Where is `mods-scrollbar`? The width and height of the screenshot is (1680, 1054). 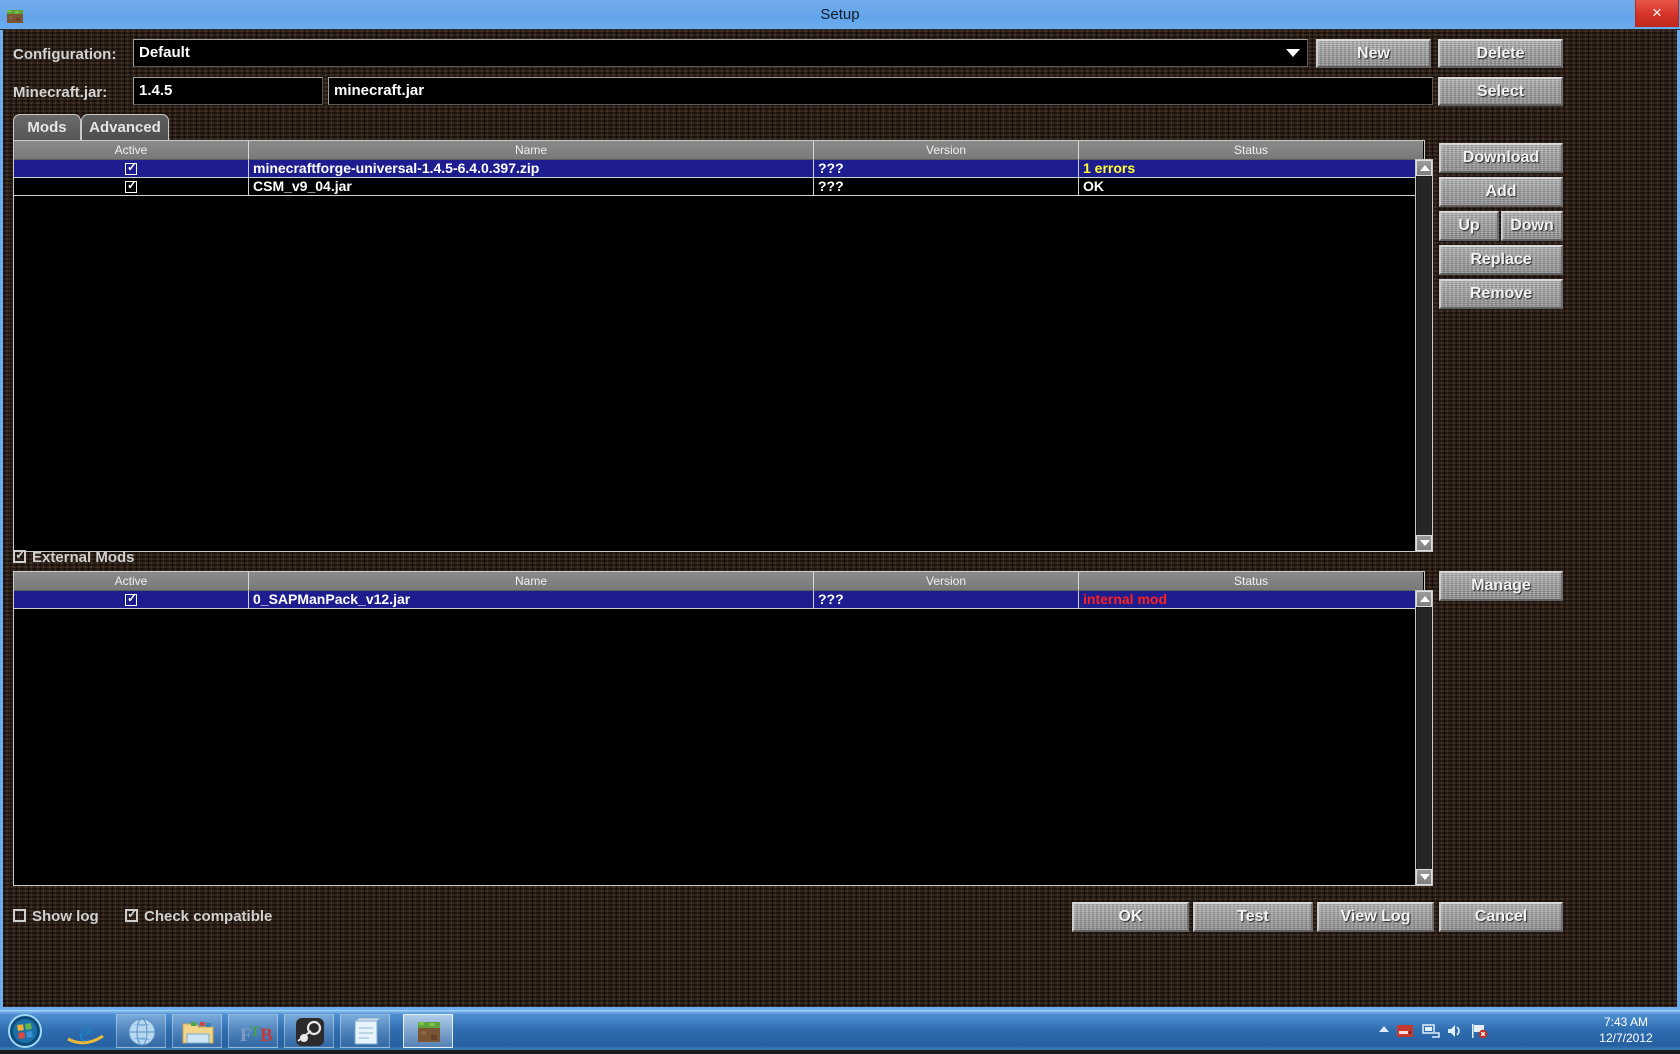
mods-scrollbar is located at coordinates (1424, 355).